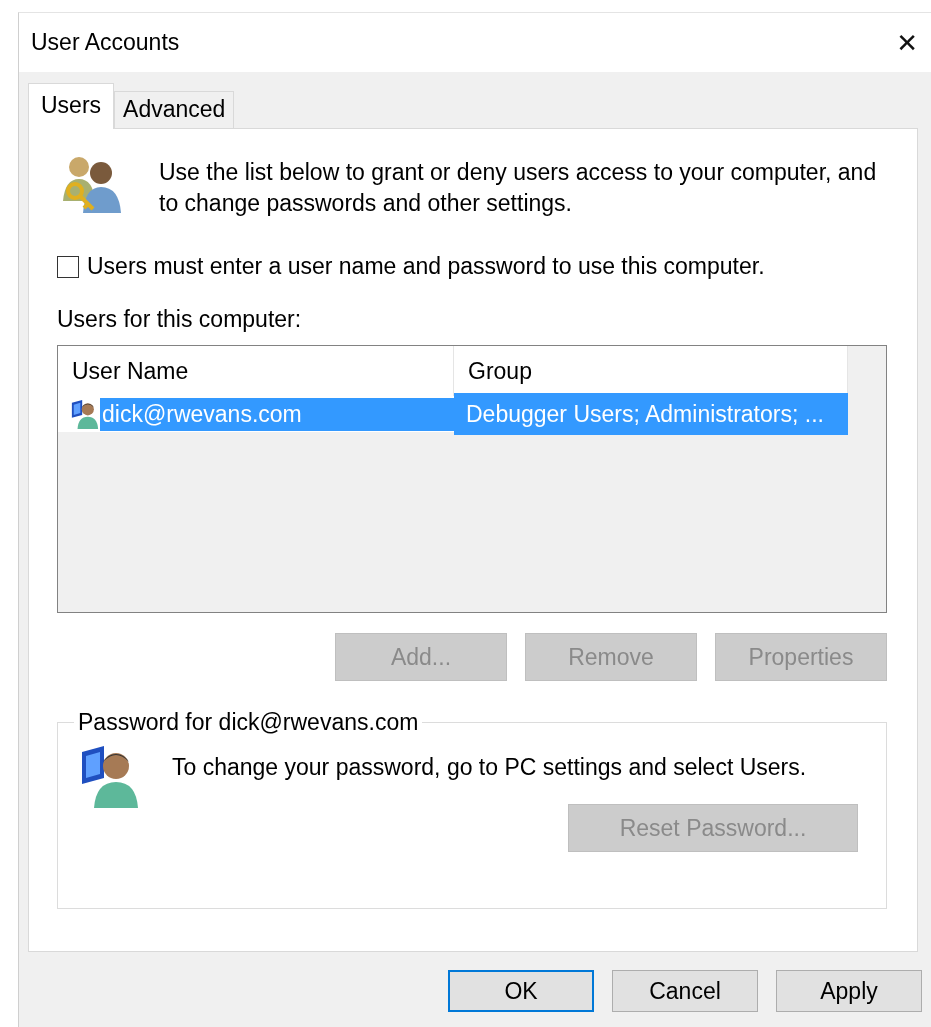  I want to click on intro-text: Use the list below to grant or deny users access to your computer, and to change passwords and other settings., so click(518, 188).